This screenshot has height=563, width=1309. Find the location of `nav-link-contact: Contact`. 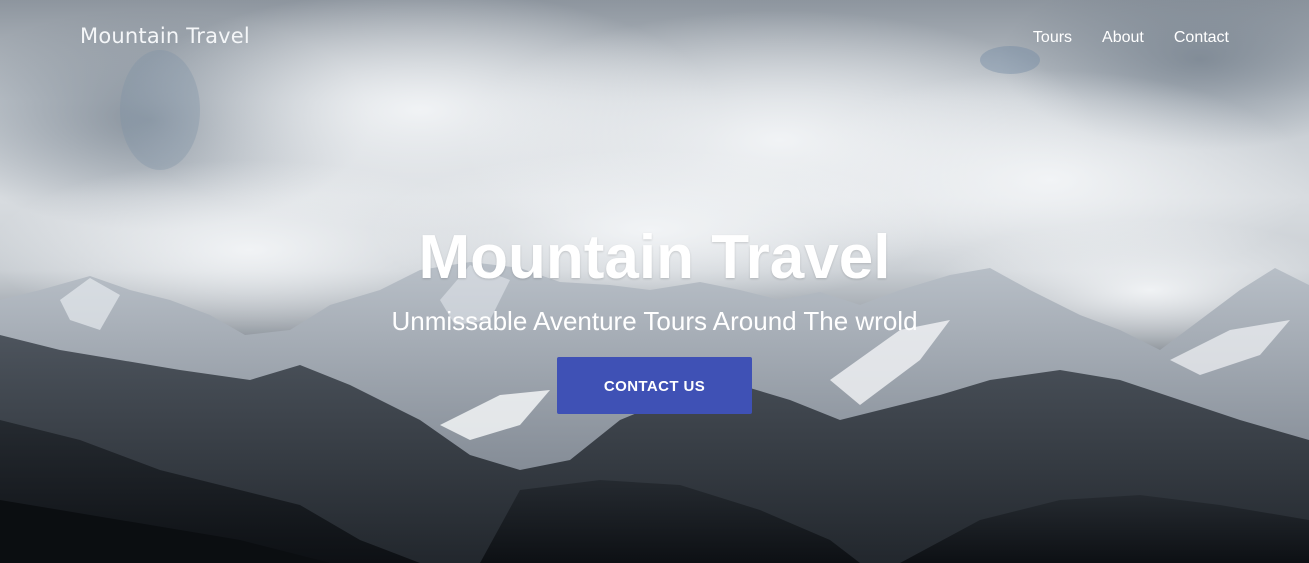

nav-link-contact: Contact is located at coordinates (1201, 38).